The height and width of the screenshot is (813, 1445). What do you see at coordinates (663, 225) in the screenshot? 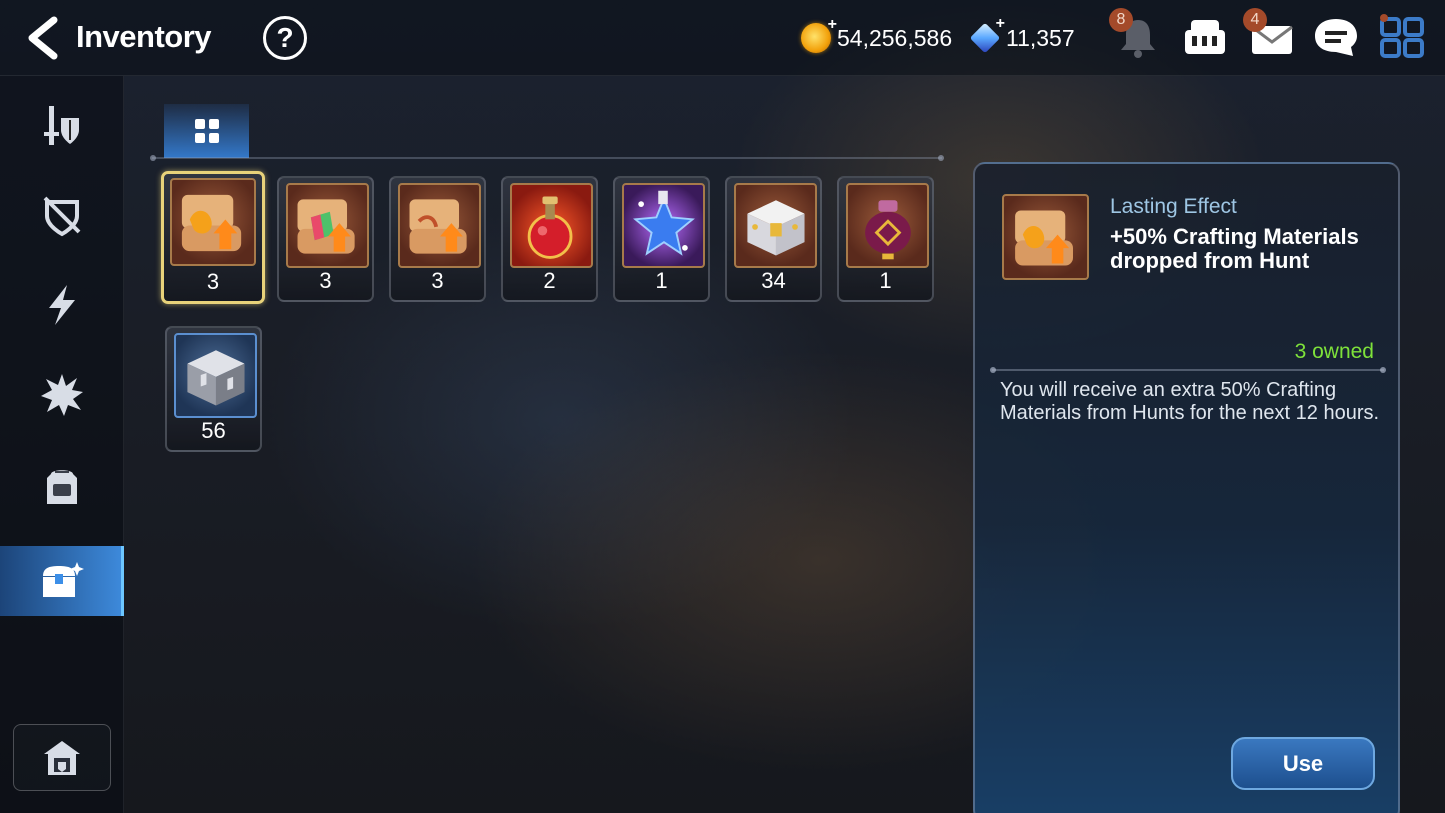
I see `star-potion-icon` at bounding box center [663, 225].